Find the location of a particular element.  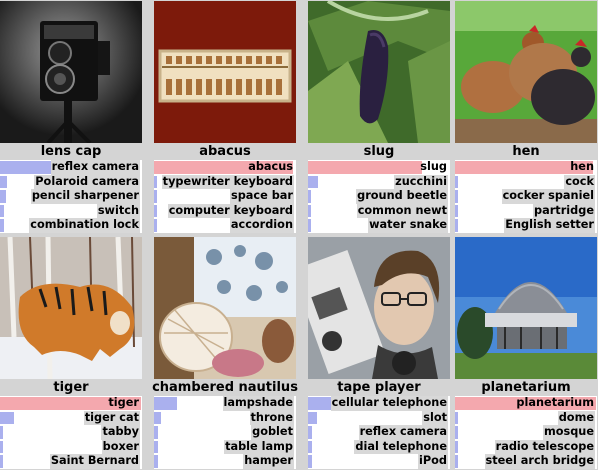

true-label: hen is located at coordinates (526, 151).